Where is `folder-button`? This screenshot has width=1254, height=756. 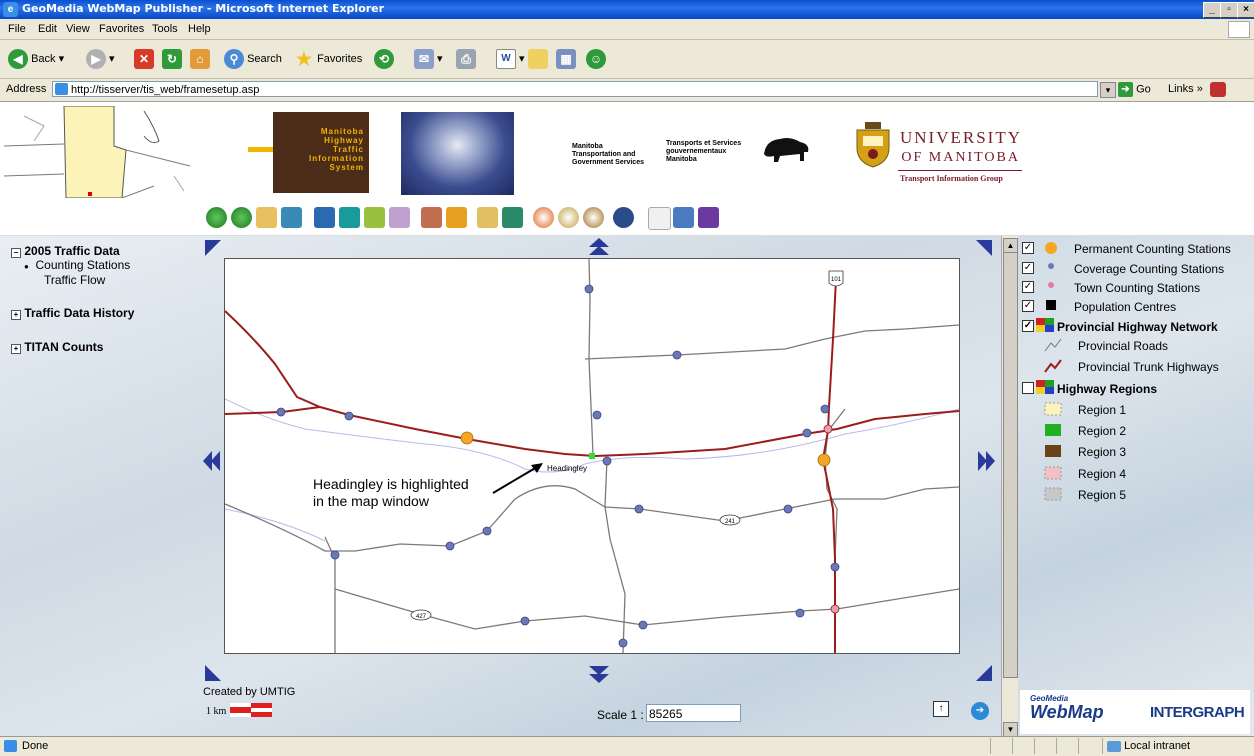
folder-button is located at coordinates (538, 59).